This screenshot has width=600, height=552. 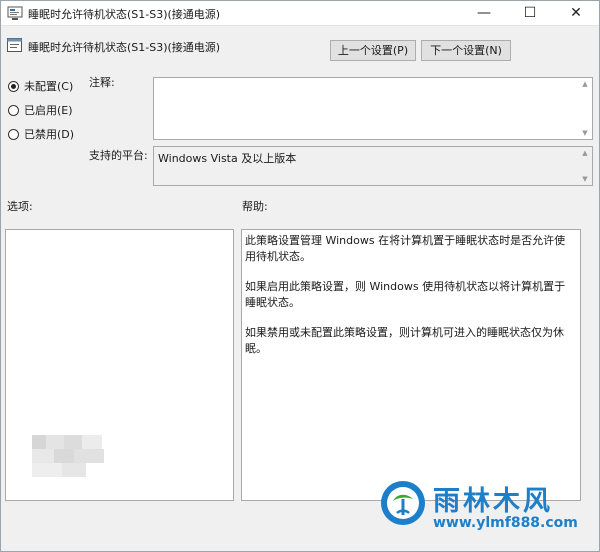 What do you see at coordinates (405, 294) in the screenshot?
I see `help-paragraph: 如果启用此策略设置，则 Windows 使用待机状态以将计算机置于睡眠状态。` at bounding box center [405, 294].